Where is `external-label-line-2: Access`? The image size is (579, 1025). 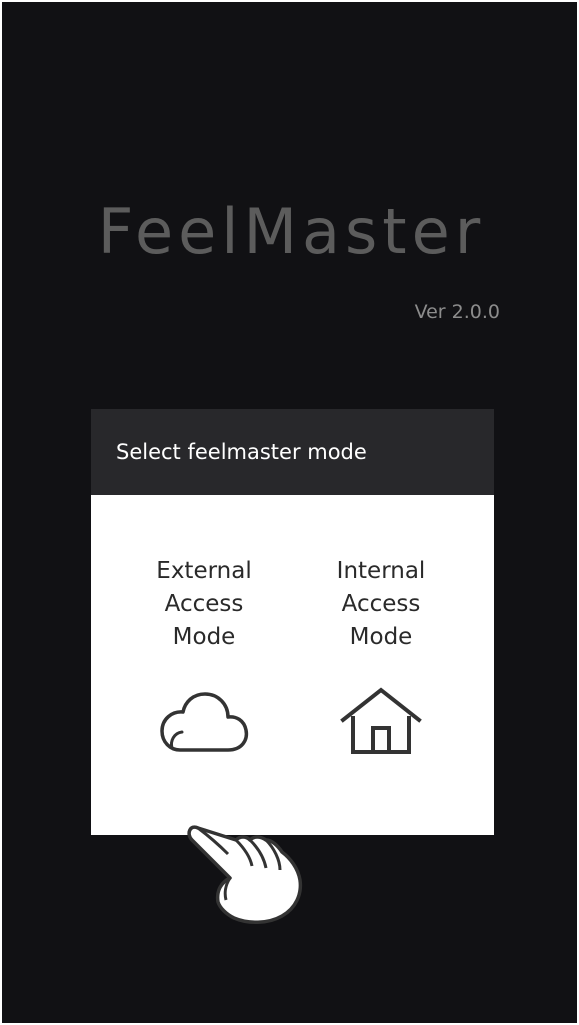
external-label-line-2: Access is located at coordinates (204, 604).